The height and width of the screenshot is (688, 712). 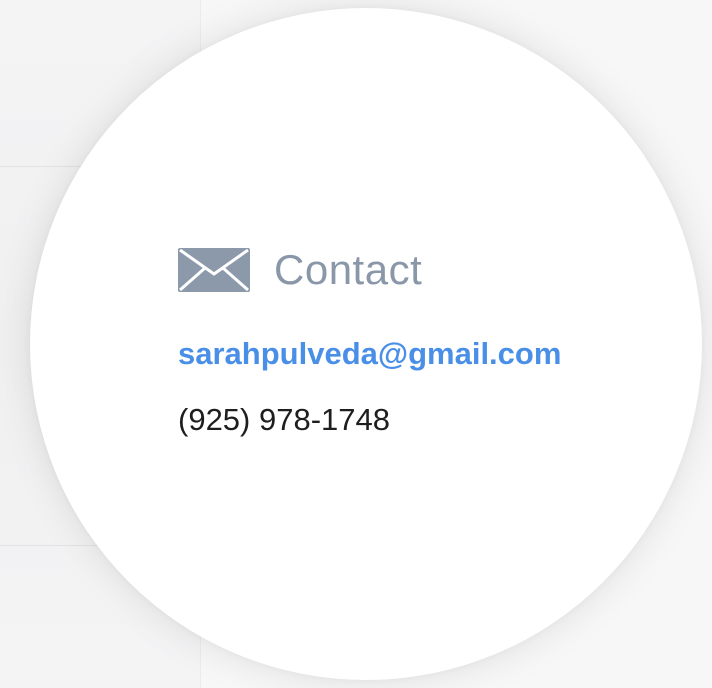 I want to click on email-link: sarahpulveda@gmail.com, so click(x=418, y=354).